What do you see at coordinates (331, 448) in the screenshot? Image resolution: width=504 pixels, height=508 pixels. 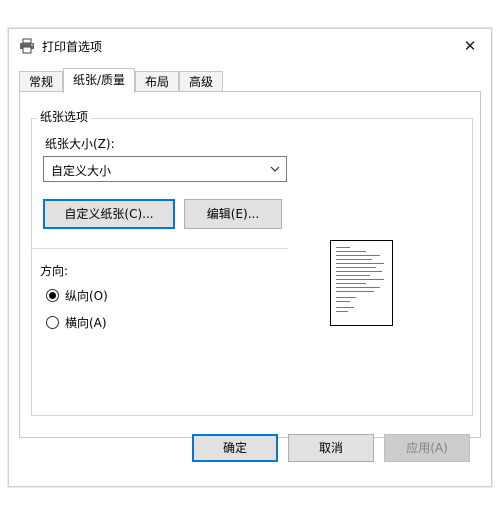 I see `cancel-button: 取消` at bounding box center [331, 448].